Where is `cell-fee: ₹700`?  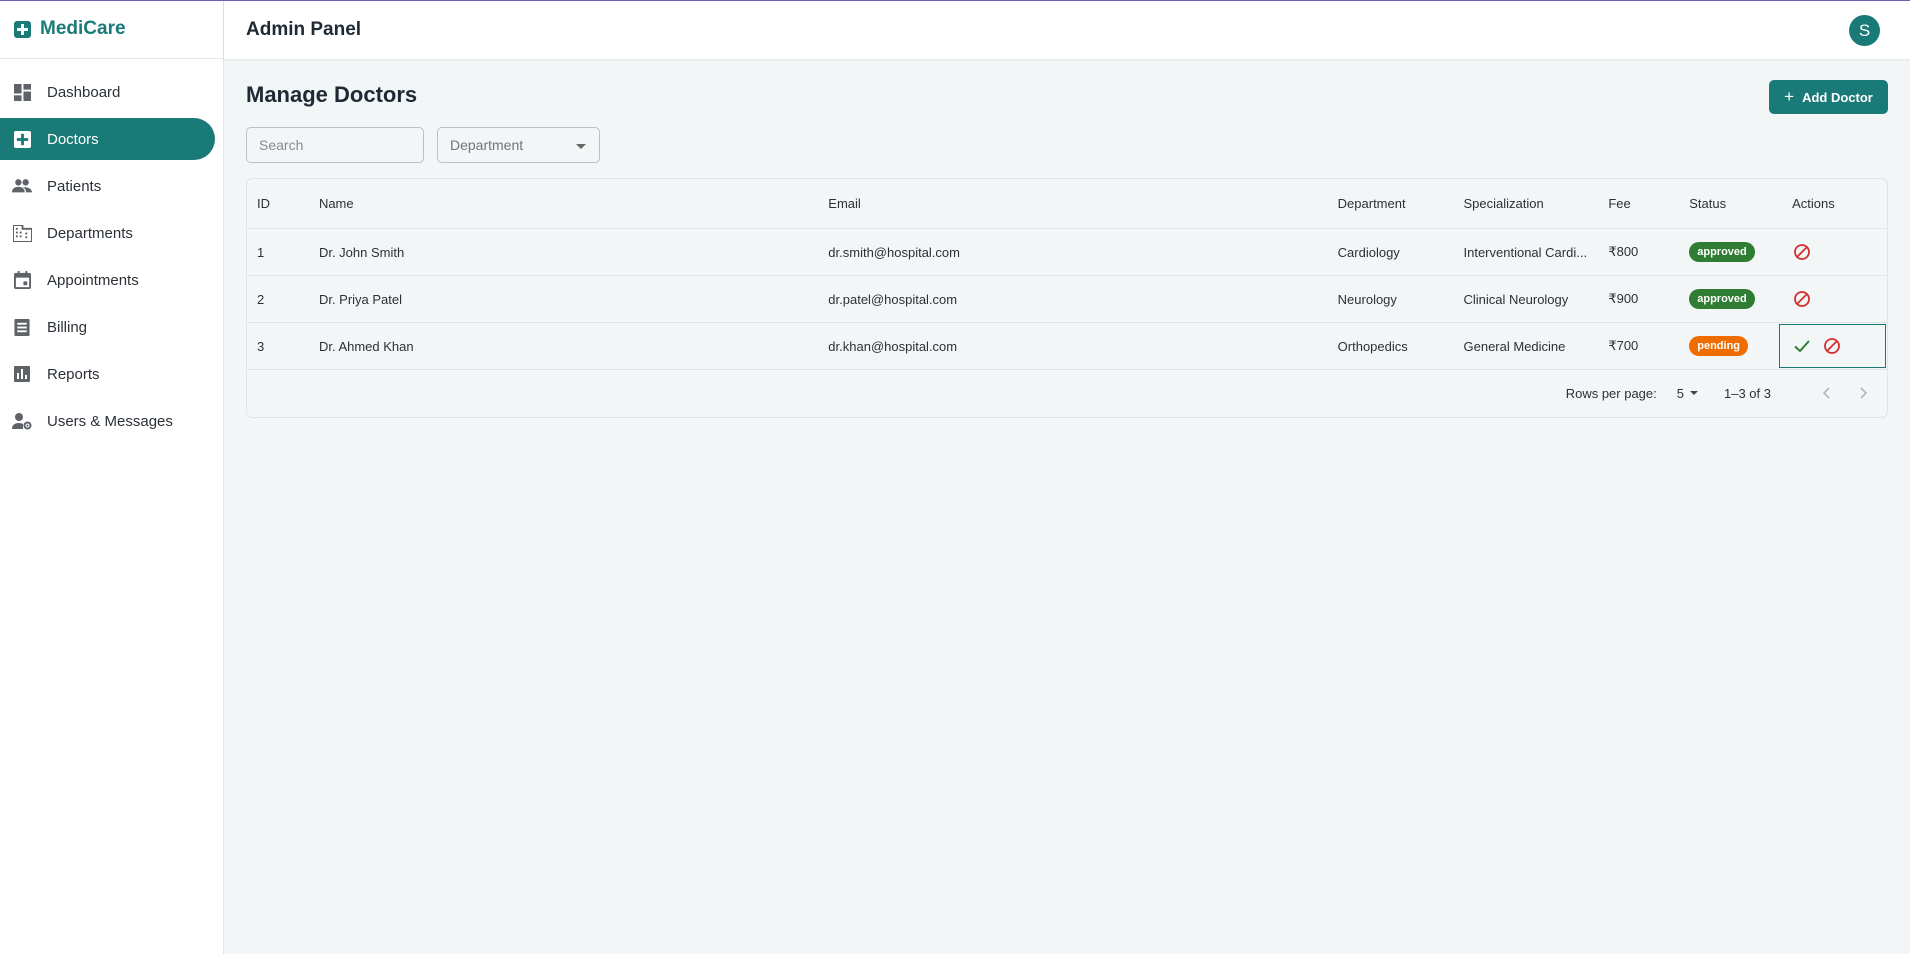 cell-fee: ₹700 is located at coordinates (1623, 345).